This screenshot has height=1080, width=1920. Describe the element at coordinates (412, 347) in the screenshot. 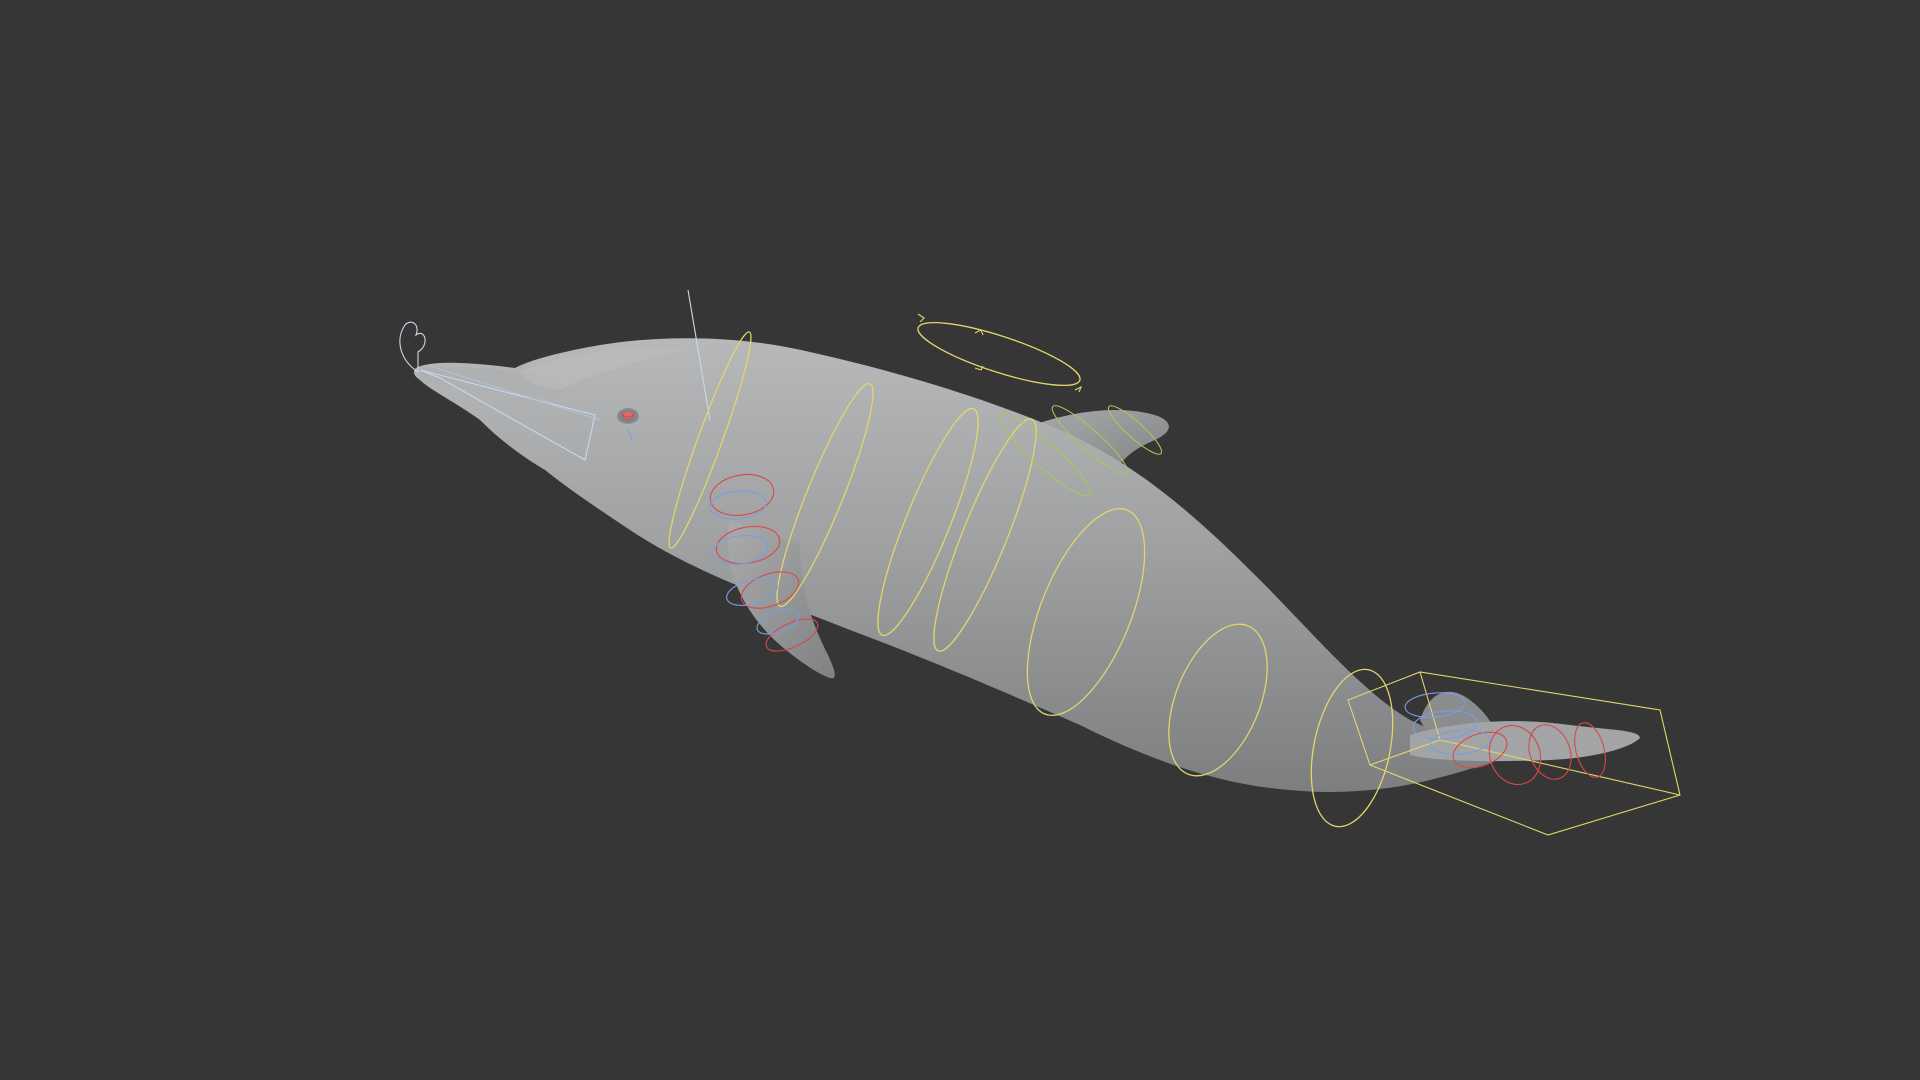

I see `jaw-control` at that location.